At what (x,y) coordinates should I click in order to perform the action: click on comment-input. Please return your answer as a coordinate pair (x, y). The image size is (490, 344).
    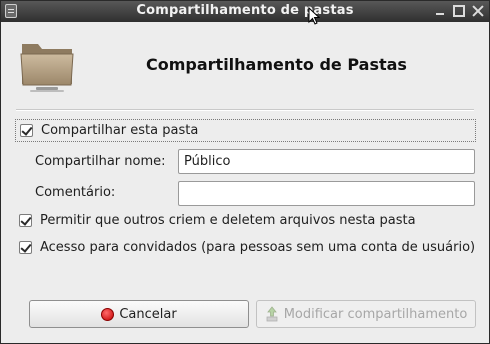
    Looking at the image, I should click on (326, 193).